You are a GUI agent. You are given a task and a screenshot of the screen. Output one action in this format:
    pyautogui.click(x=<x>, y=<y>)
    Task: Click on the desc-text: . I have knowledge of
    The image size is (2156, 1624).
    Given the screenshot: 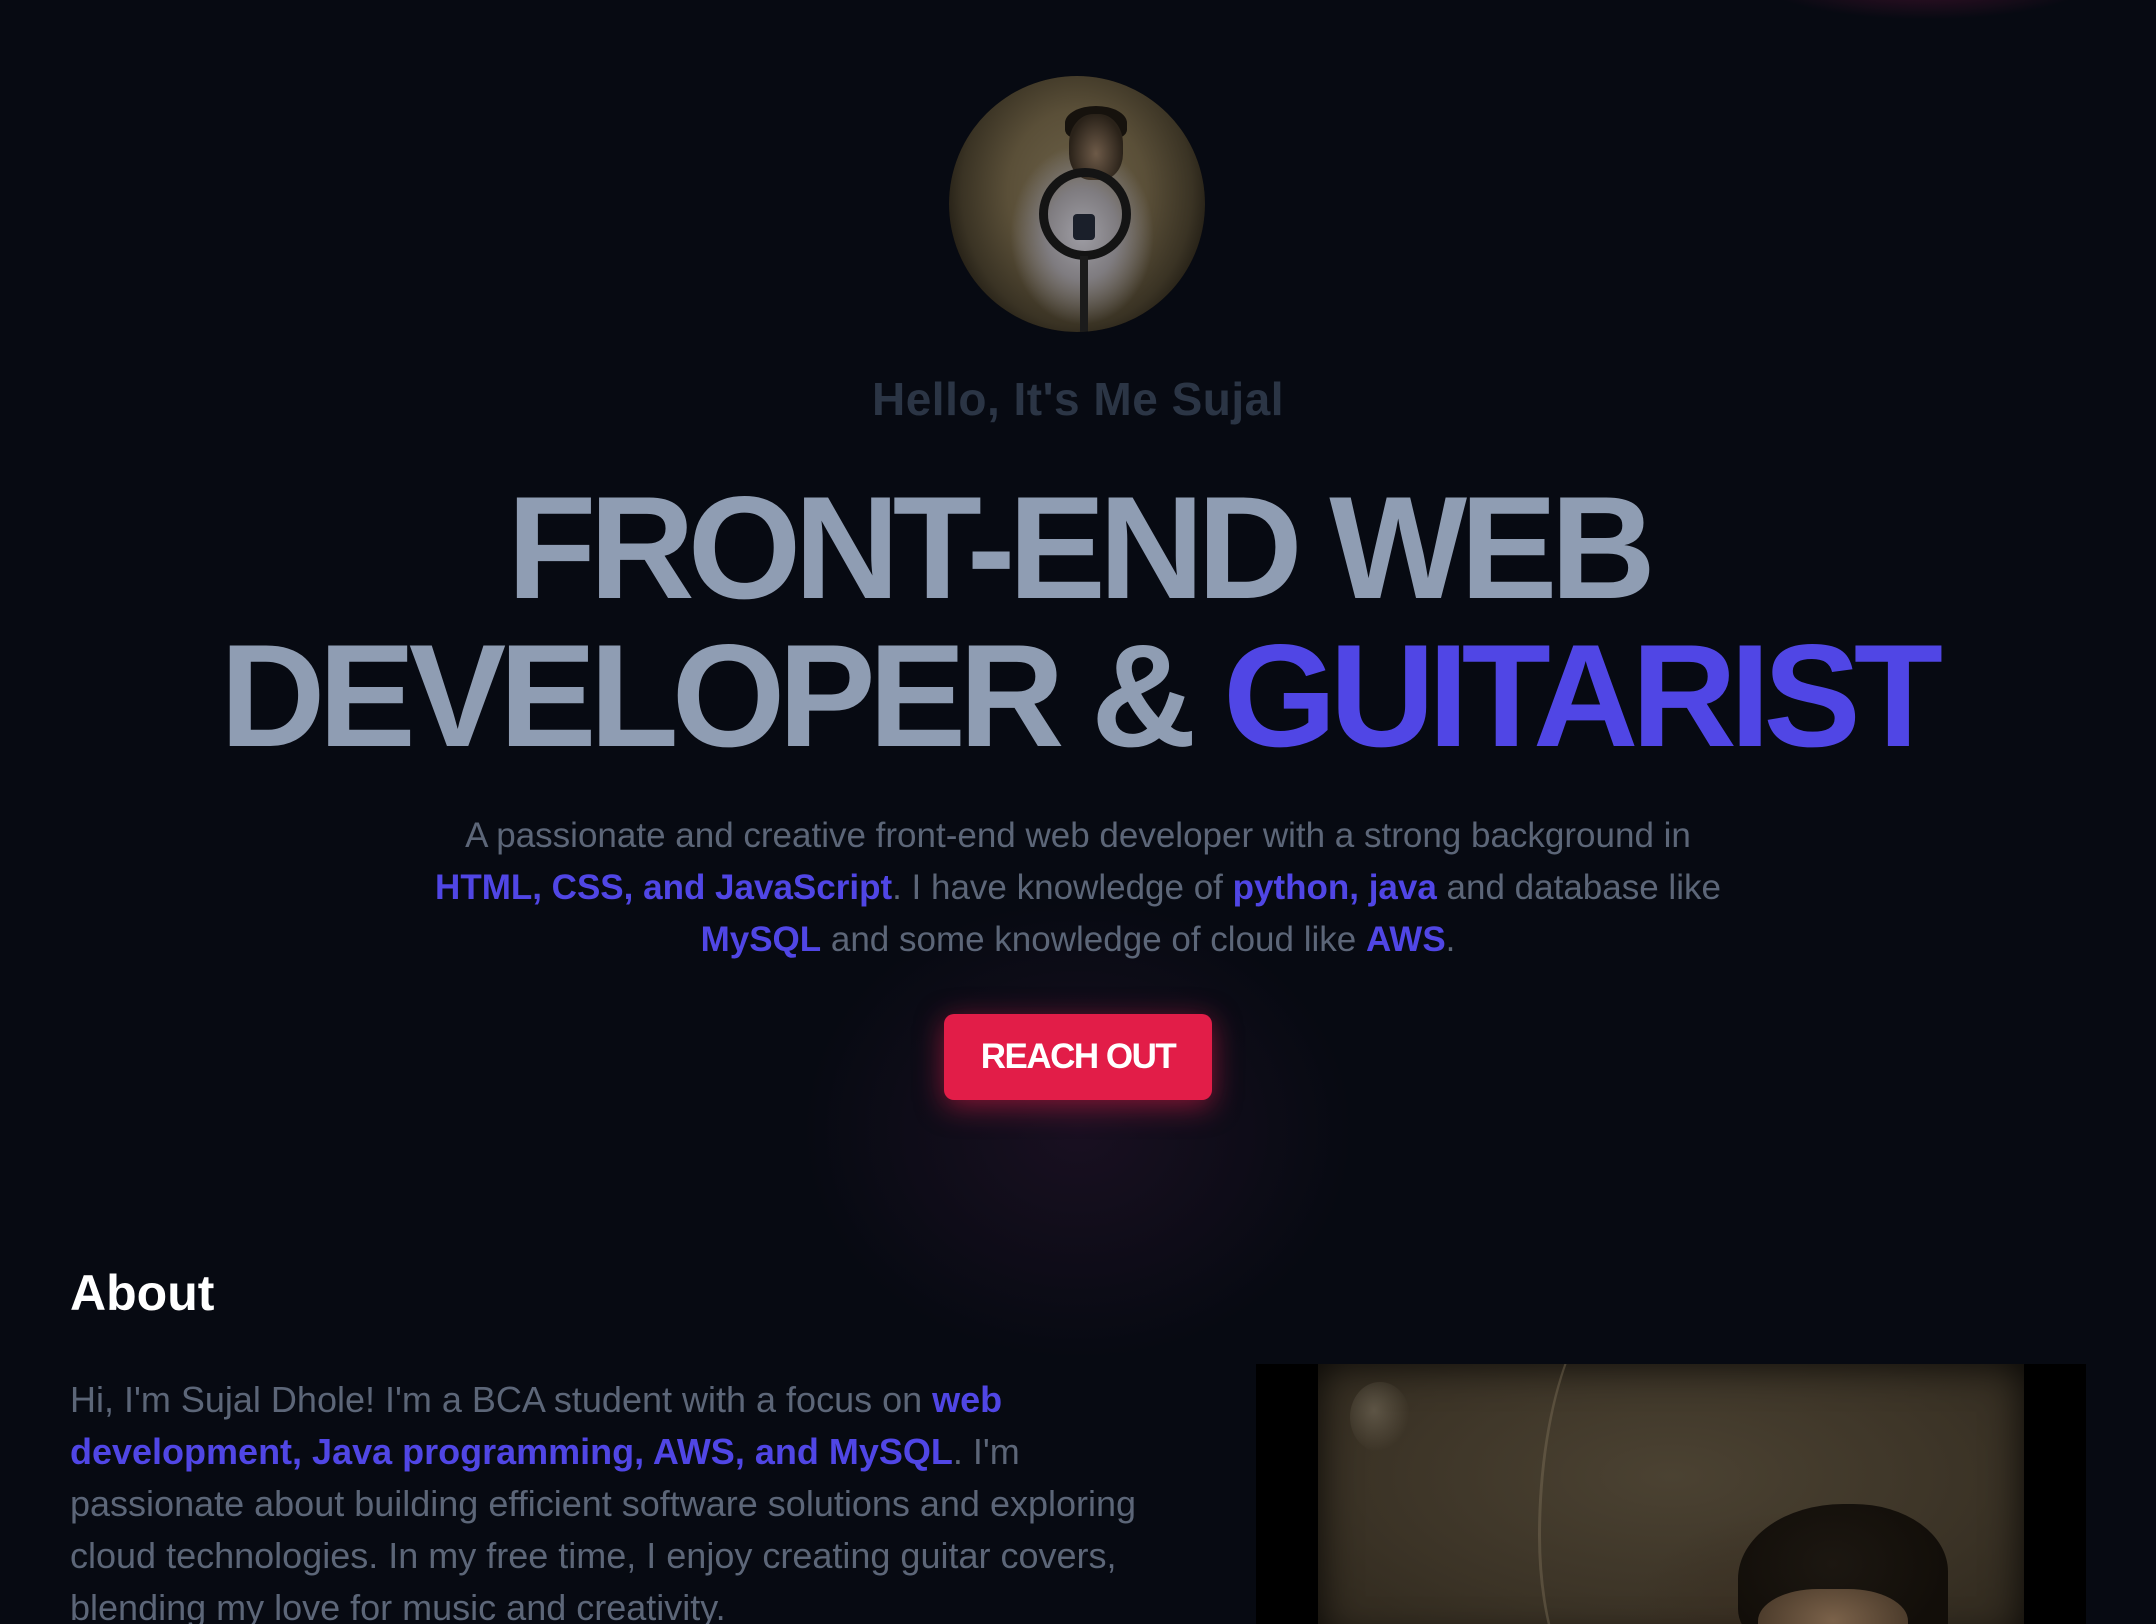 What is the action you would take?
    pyautogui.click(x=1062, y=887)
    